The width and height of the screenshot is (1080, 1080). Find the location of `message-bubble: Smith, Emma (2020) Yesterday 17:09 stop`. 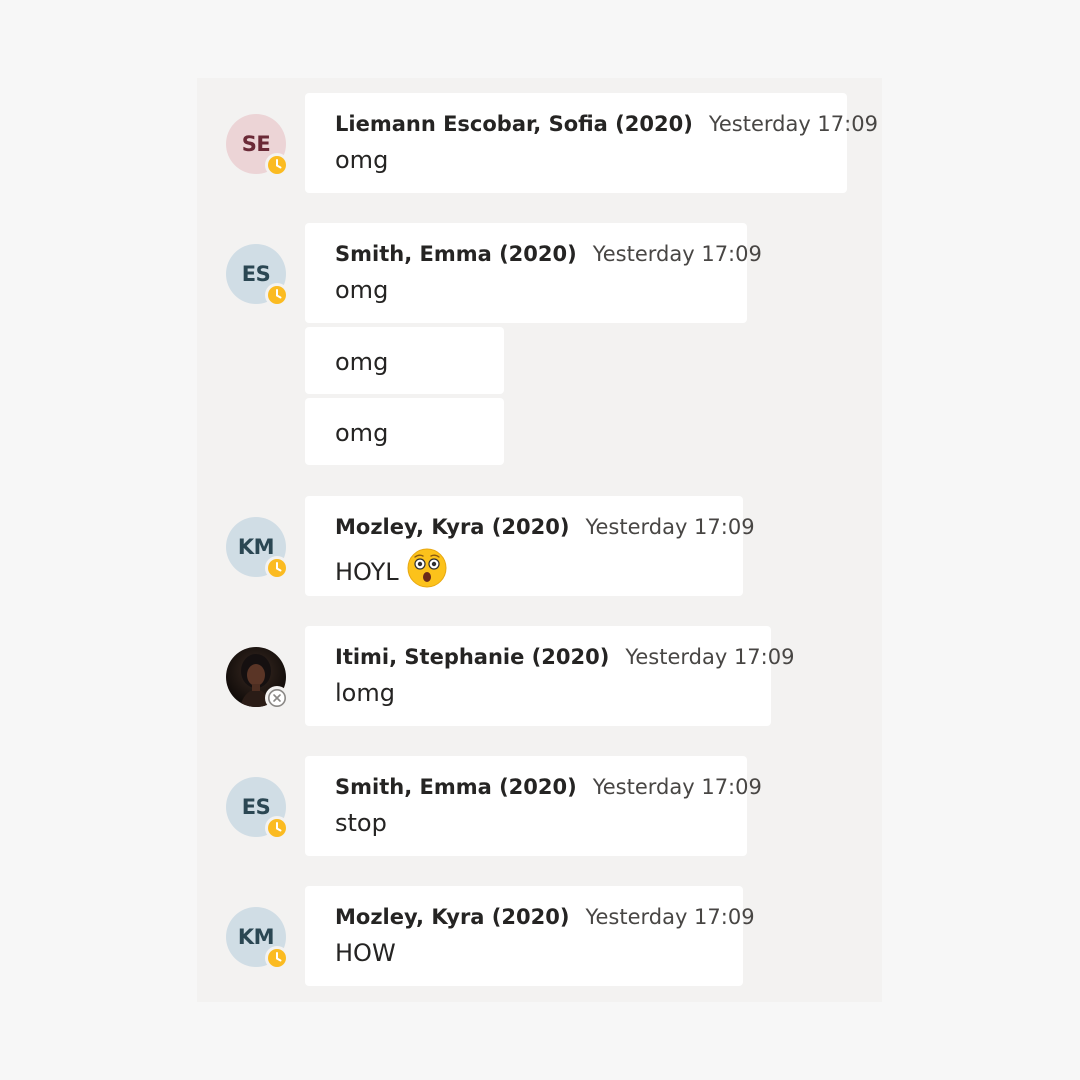

message-bubble: Smith, Emma (2020) Yesterday 17:09 stop is located at coordinates (533, 806).